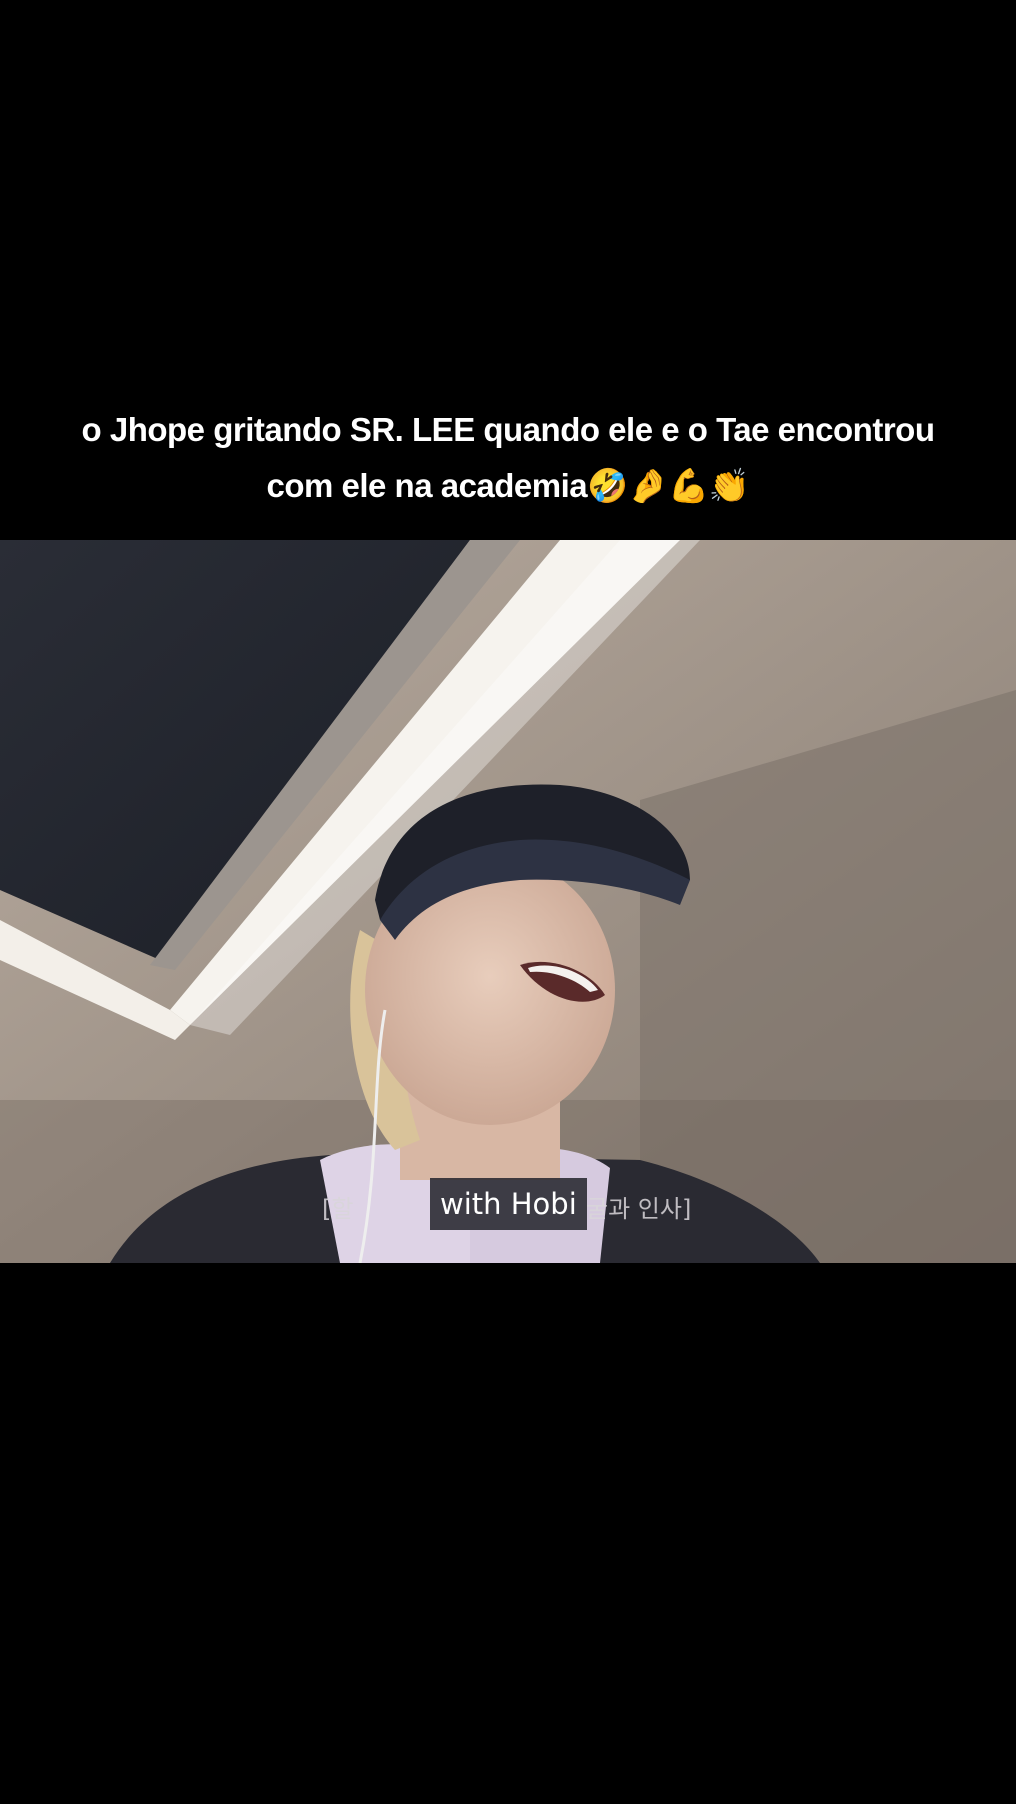 This screenshot has width=1016, height=1804. What do you see at coordinates (639, 1209) in the screenshot?
I see `korean-subtitle-right: 굴과 인사]` at bounding box center [639, 1209].